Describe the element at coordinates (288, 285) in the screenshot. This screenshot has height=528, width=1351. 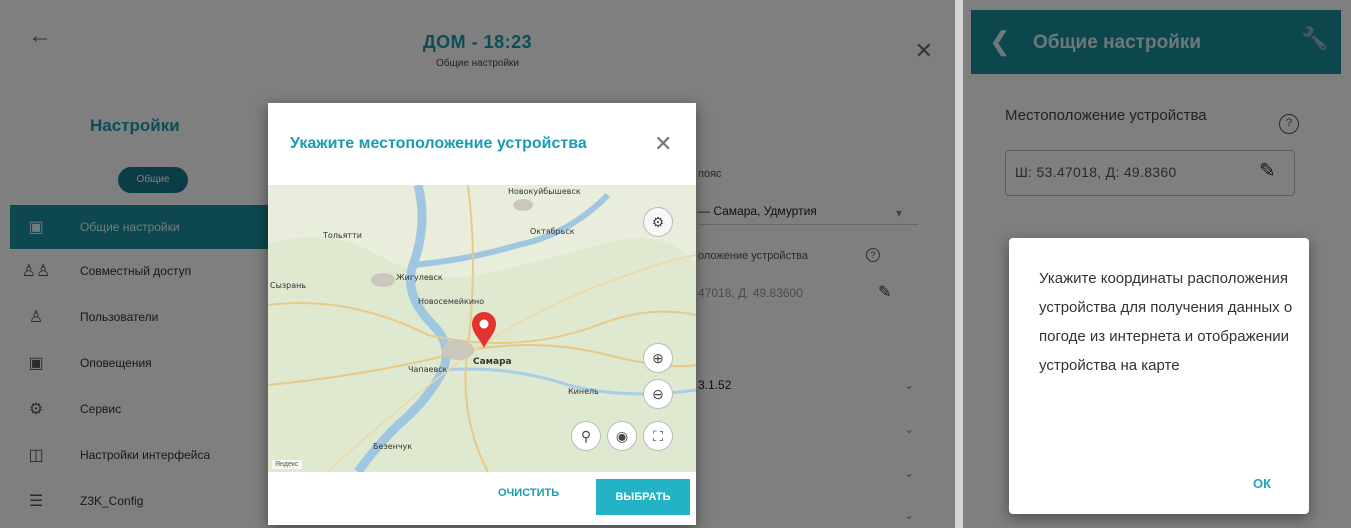
I see `map-city-label: Сызрань` at that location.